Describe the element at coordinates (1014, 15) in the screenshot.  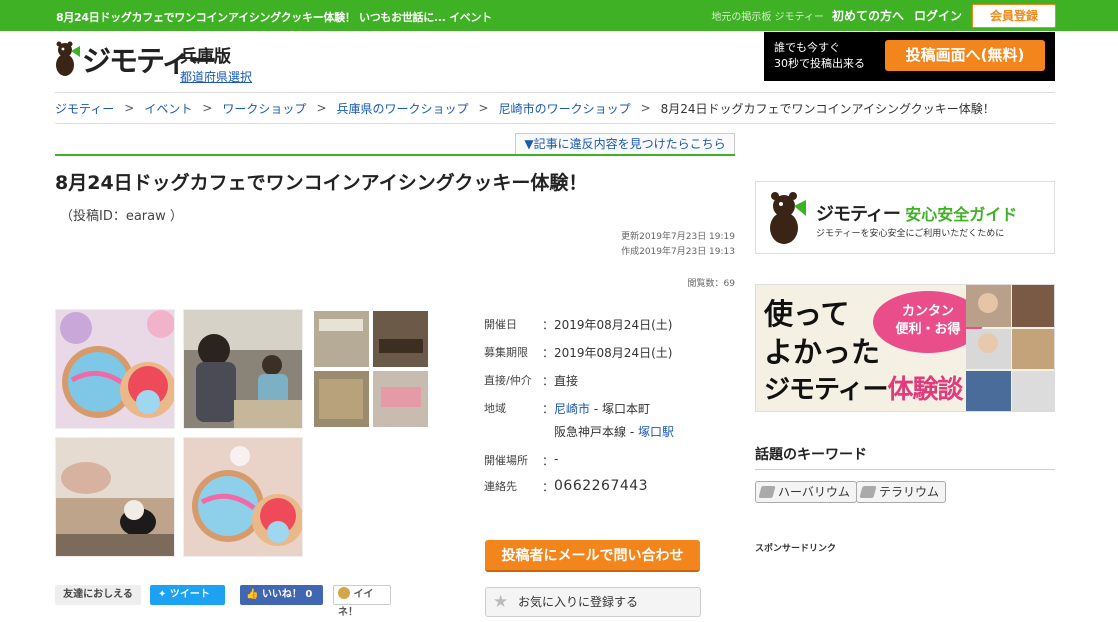
I see `register-button: 会員登録` at that location.